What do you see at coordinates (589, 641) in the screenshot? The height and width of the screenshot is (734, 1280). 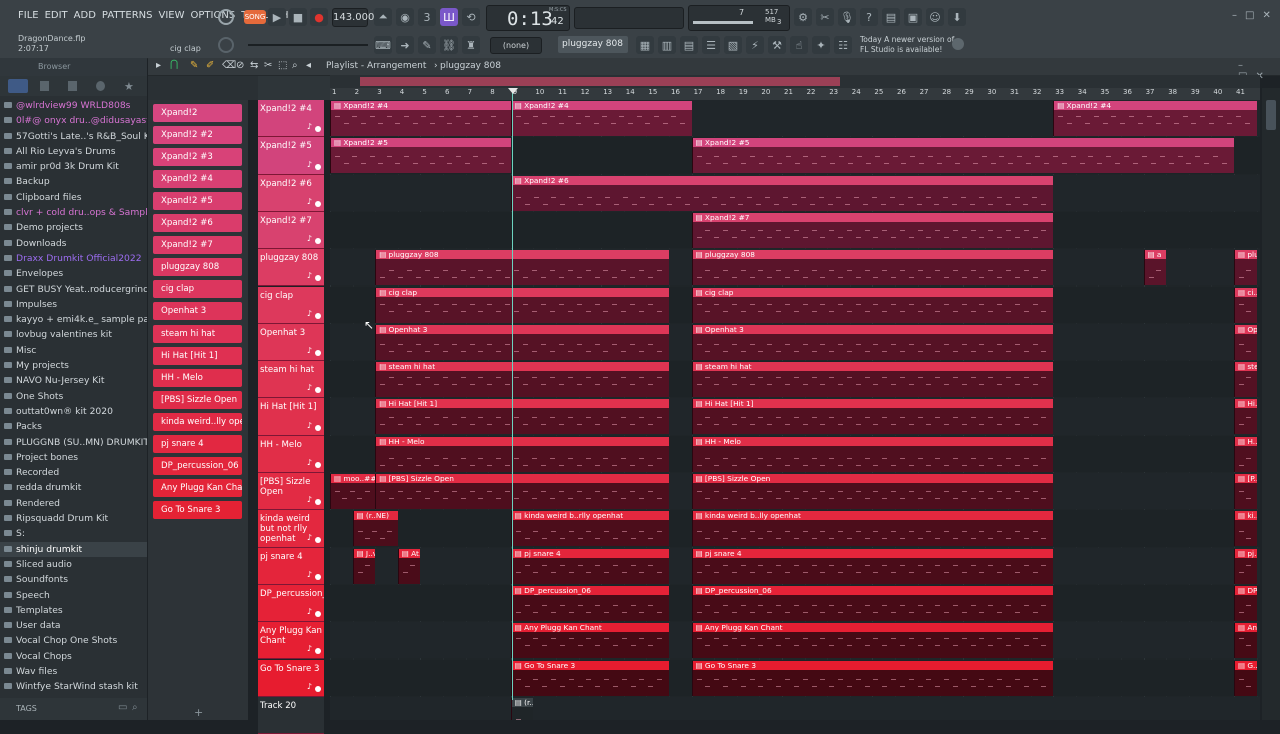 I see `pattern-clip: ▤ Any Plugg Kan Chant` at bounding box center [589, 641].